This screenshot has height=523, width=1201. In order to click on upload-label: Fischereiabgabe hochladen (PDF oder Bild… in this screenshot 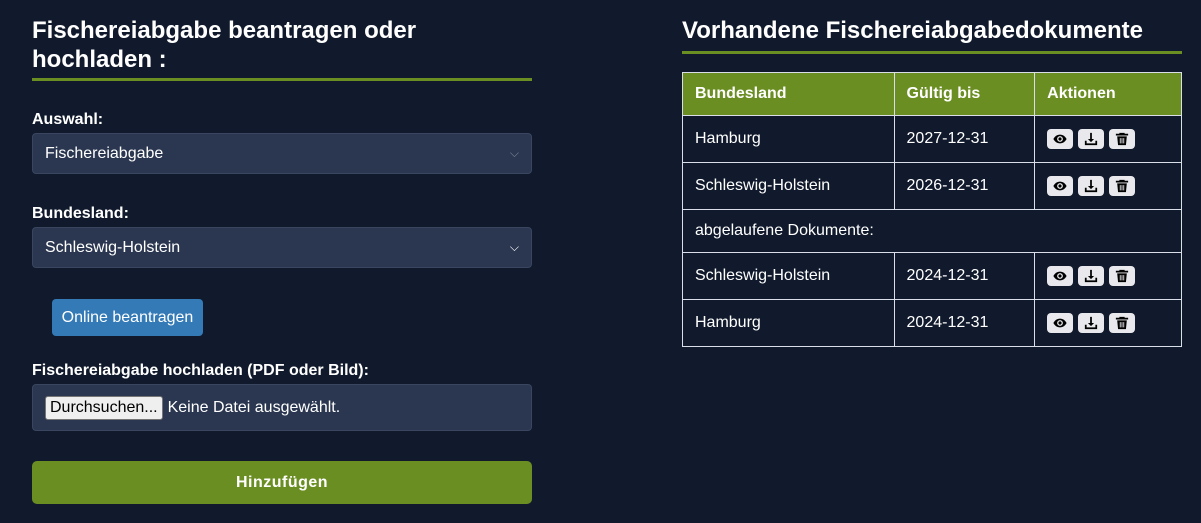, I will do `click(200, 370)`.